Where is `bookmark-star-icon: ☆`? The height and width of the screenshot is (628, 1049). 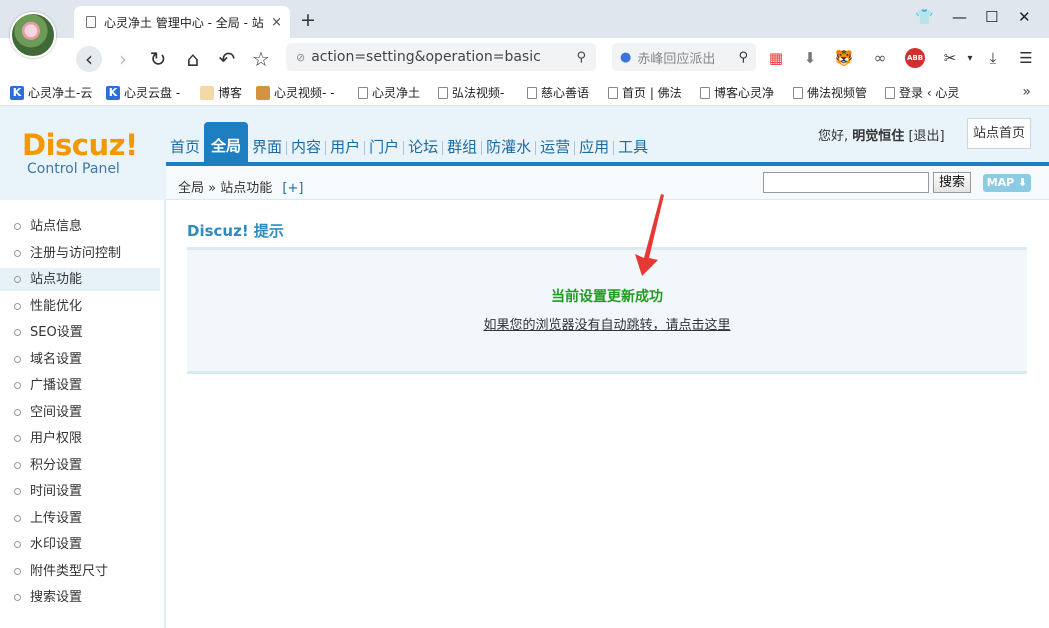 bookmark-star-icon: ☆ is located at coordinates (261, 59).